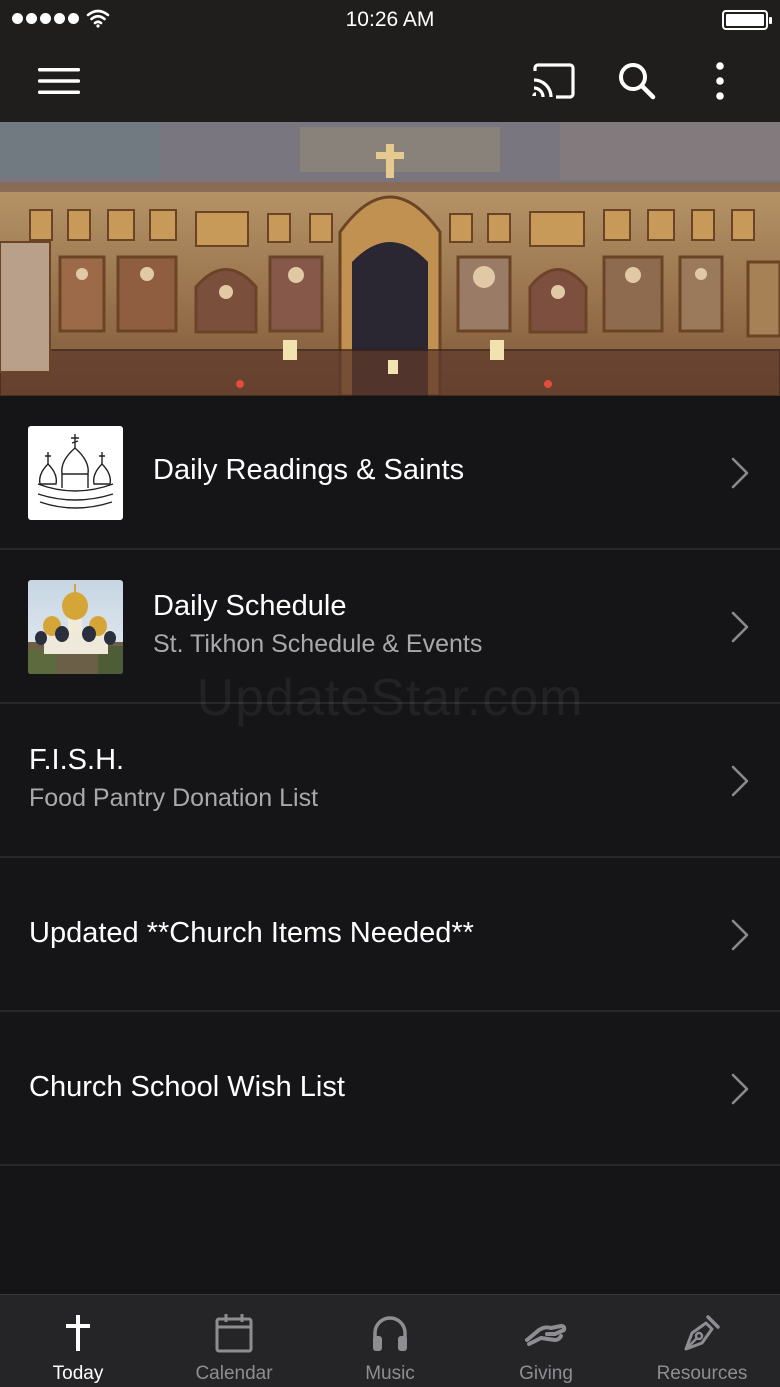 This screenshot has height=1387, width=780. What do you see at coordinates (75, 627) in the screenshot?
I see `cathedral-golden-domes-thumbnail` at bounding box center [75, 627].